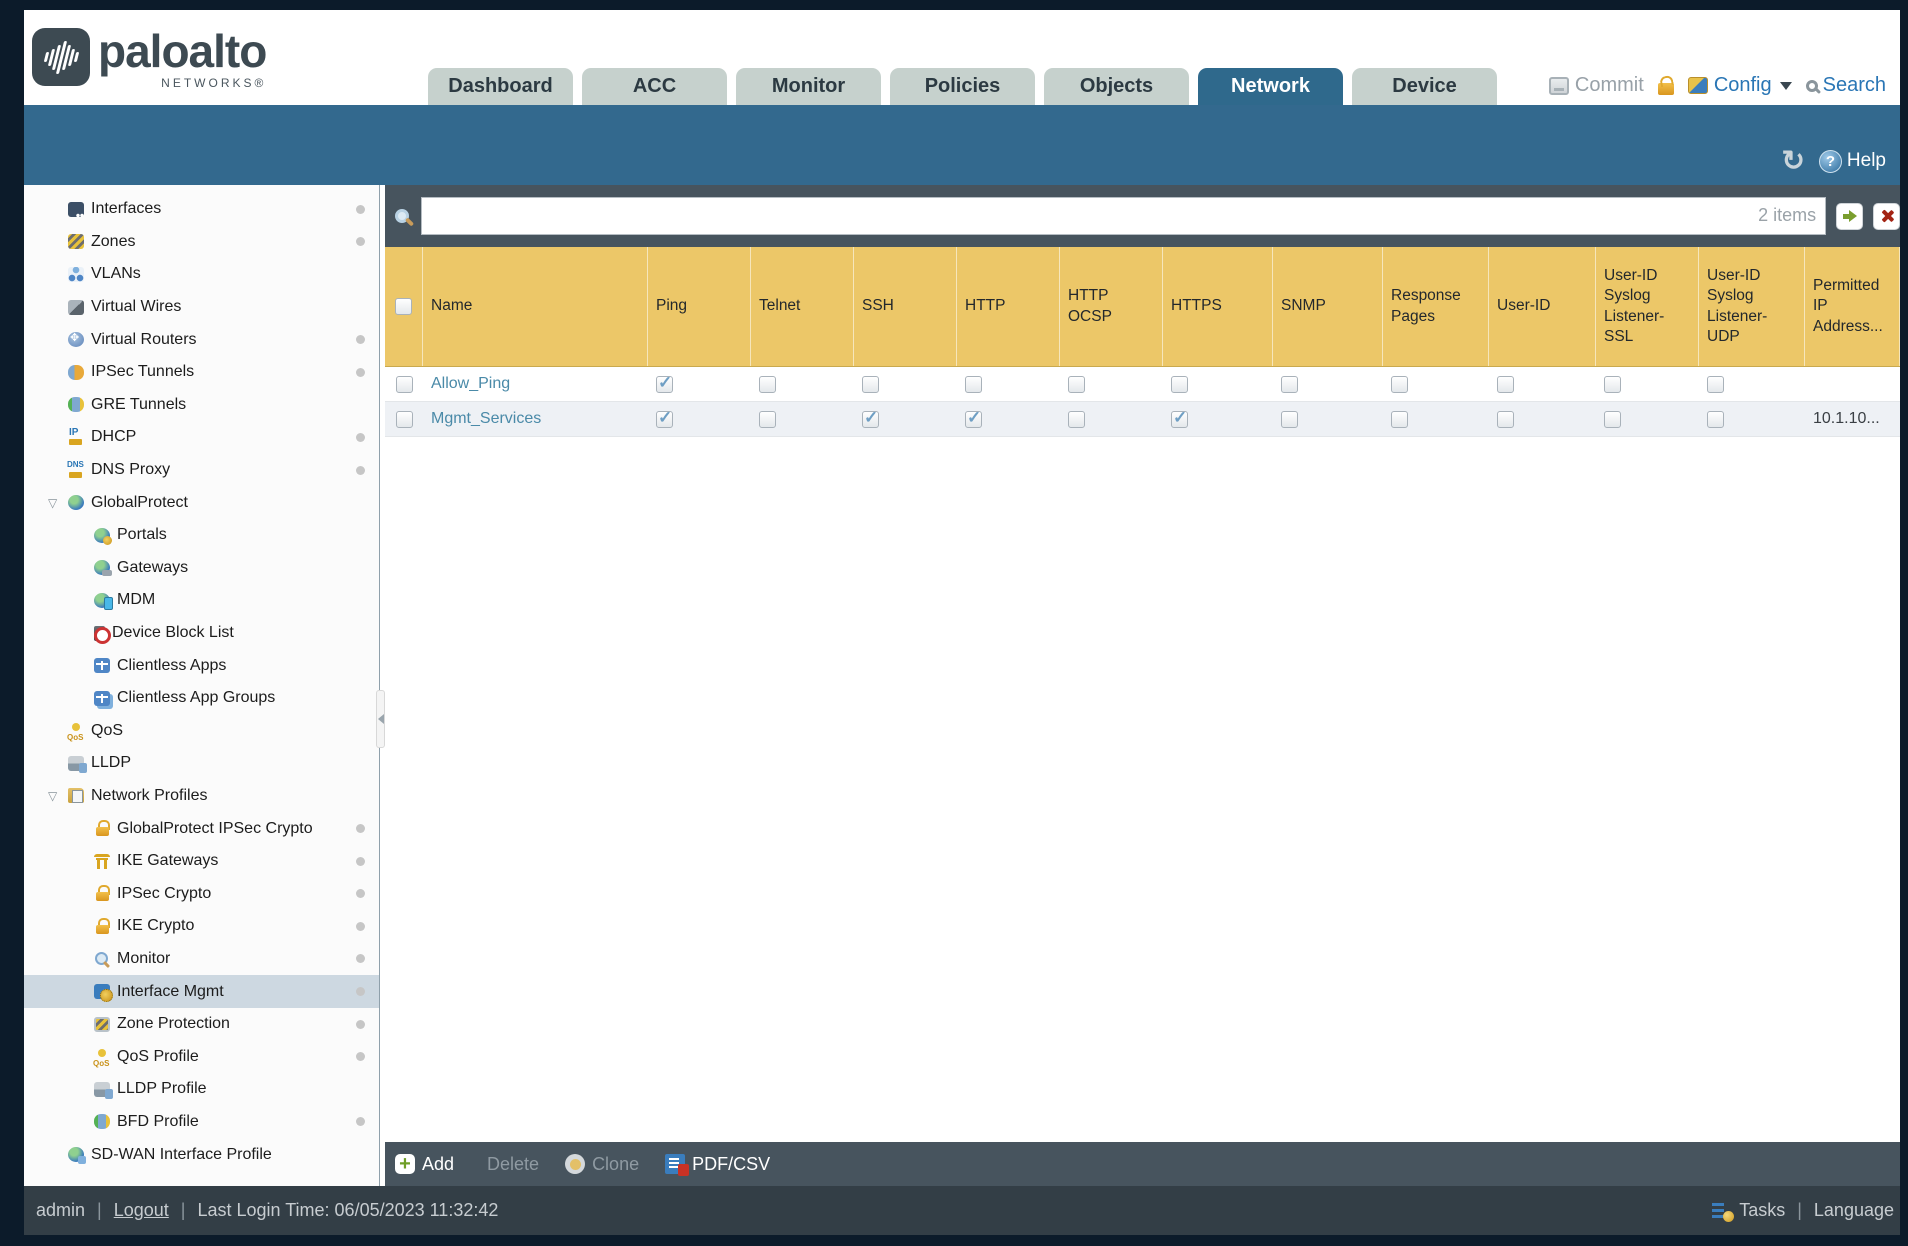 This screenshot has height=1246, width=1908. I want to click on language-button: Language, so click(1854, 1210).